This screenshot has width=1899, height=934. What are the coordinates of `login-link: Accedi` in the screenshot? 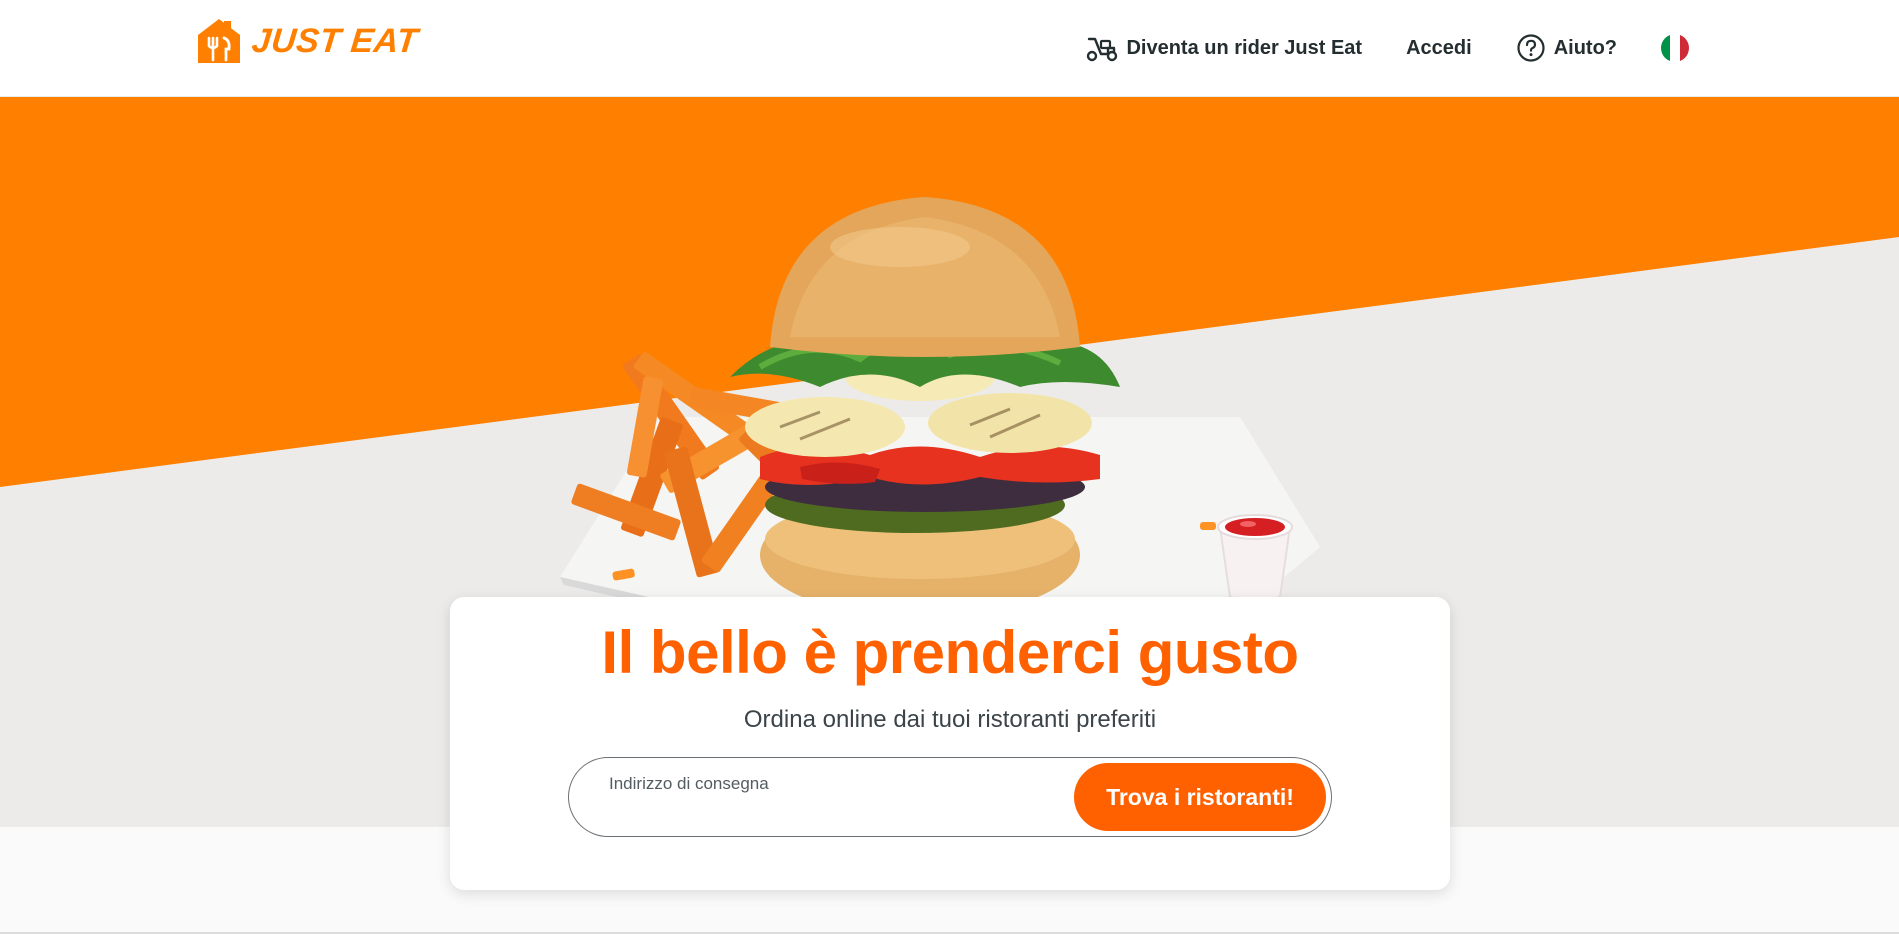 It's located at (1439, 48).